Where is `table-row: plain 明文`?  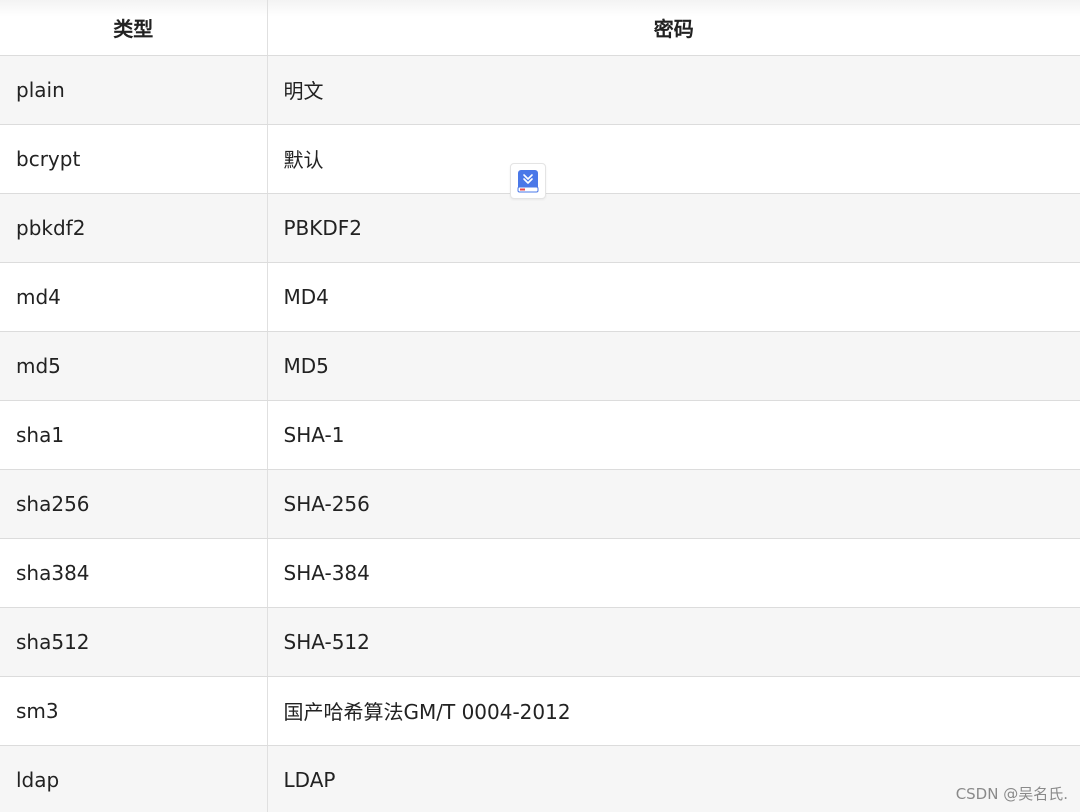
table-row: plain 明文 is located at coordinates (540, 90).